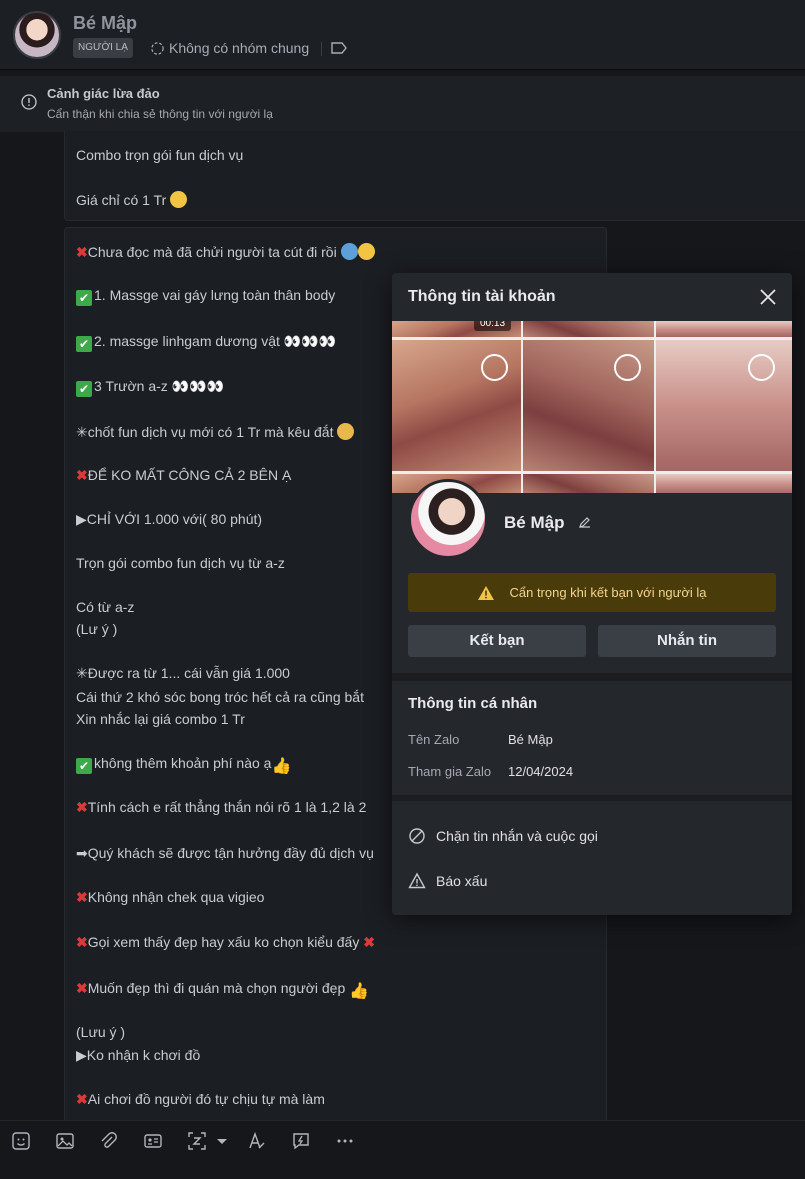  What do you see at coordinates (225, 252) in the screenshot?
I see `message-line: ✖Chưa đọc mà đã chửi người ta cút đi rồi` at bounding box center [225, 252].